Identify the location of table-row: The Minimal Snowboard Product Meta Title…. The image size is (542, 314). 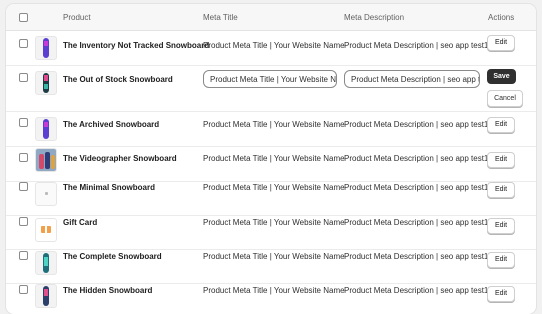
(271, 199).